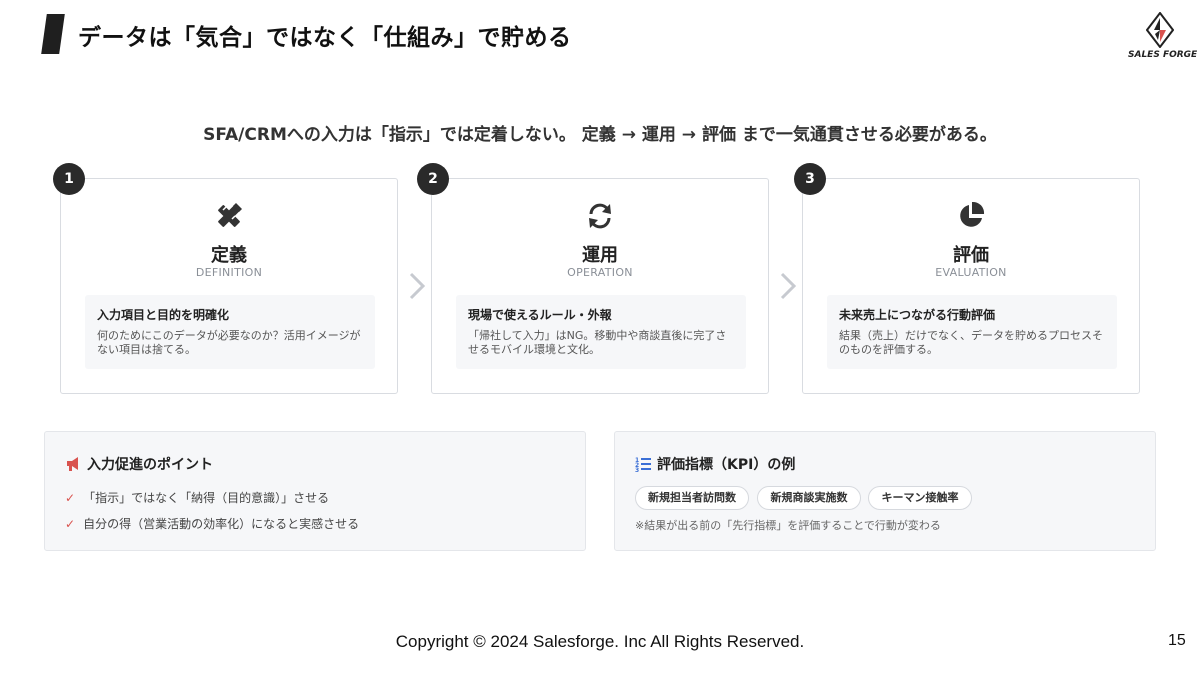 The height and width of the screenshot is (675, 1200). What do you see at coordinates (69, 179) in the screenshot?
I see `step-number-badge: 1` at bounding box center [69, 179].